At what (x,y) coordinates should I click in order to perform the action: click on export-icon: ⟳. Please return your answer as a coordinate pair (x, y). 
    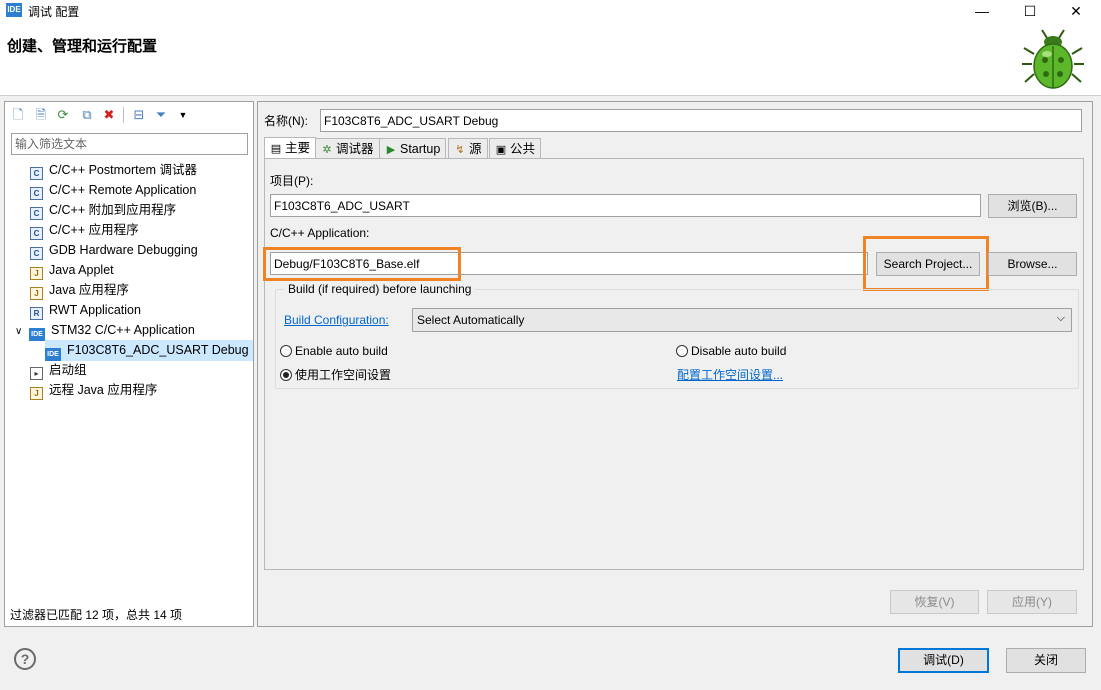
    Looking at the image, I should click on (63, 115).